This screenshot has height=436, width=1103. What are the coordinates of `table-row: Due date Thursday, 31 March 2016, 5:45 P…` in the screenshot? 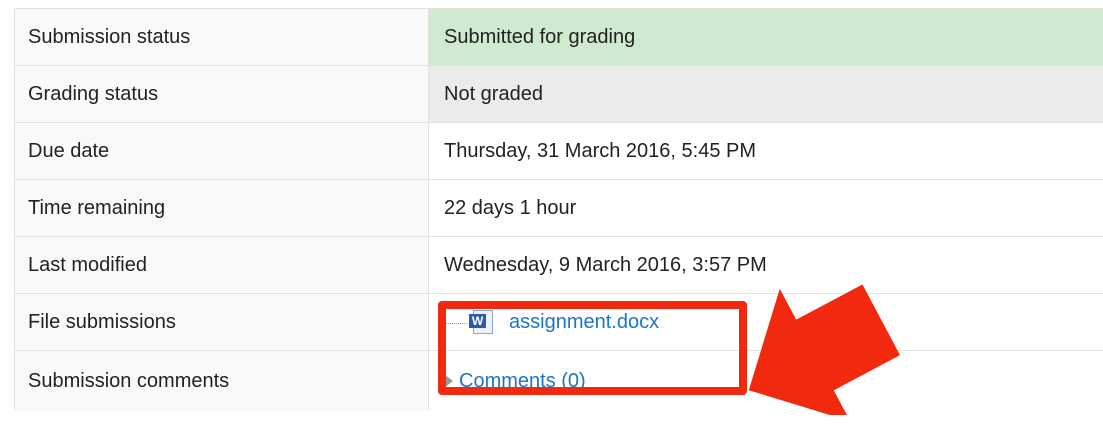 It's located at (559, 151).